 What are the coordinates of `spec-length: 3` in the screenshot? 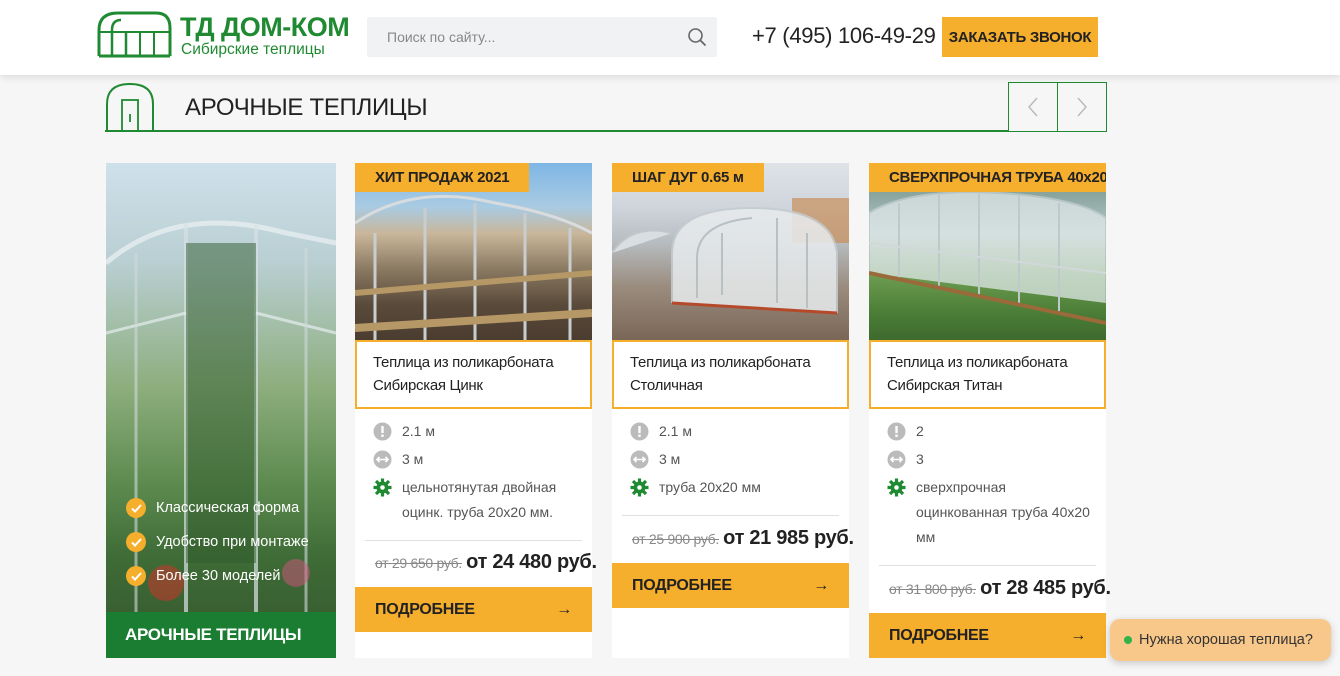 It's located at (991, 459).